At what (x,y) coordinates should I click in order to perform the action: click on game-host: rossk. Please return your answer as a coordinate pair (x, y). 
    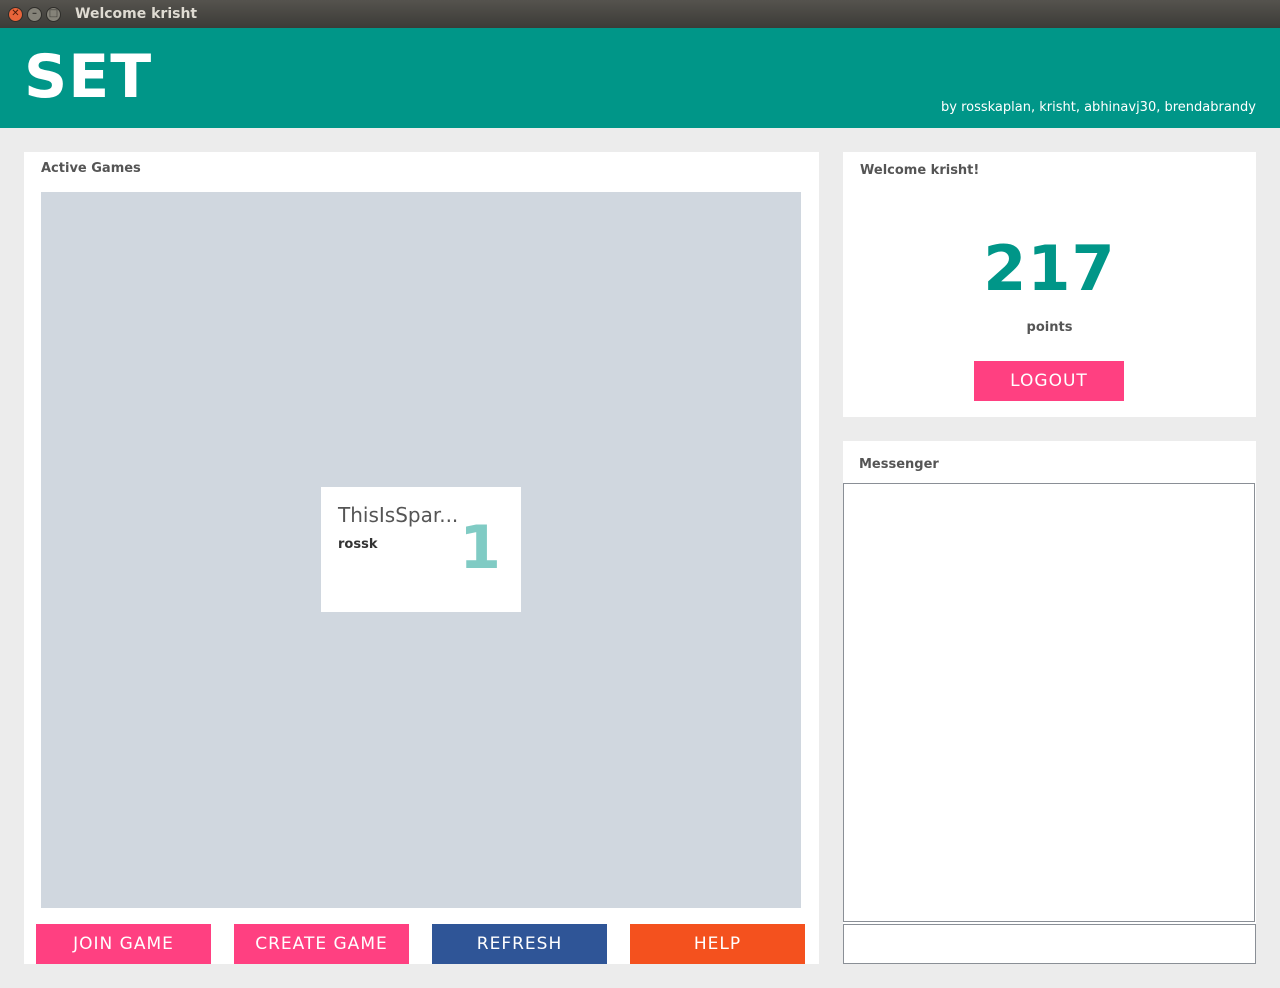
    Looking at the image, I should click on (358, 544).